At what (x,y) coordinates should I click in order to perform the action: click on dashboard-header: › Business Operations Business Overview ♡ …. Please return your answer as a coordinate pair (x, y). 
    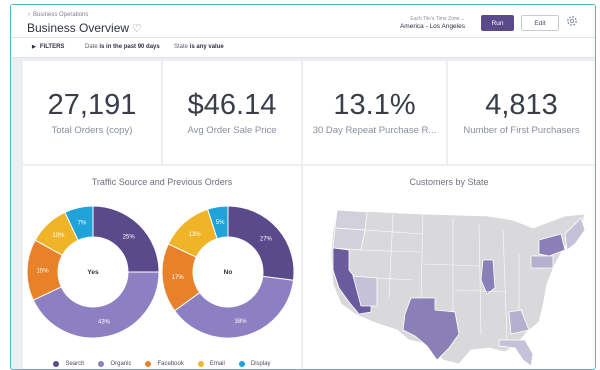
    Looking at the image, I should click on (303, 21).